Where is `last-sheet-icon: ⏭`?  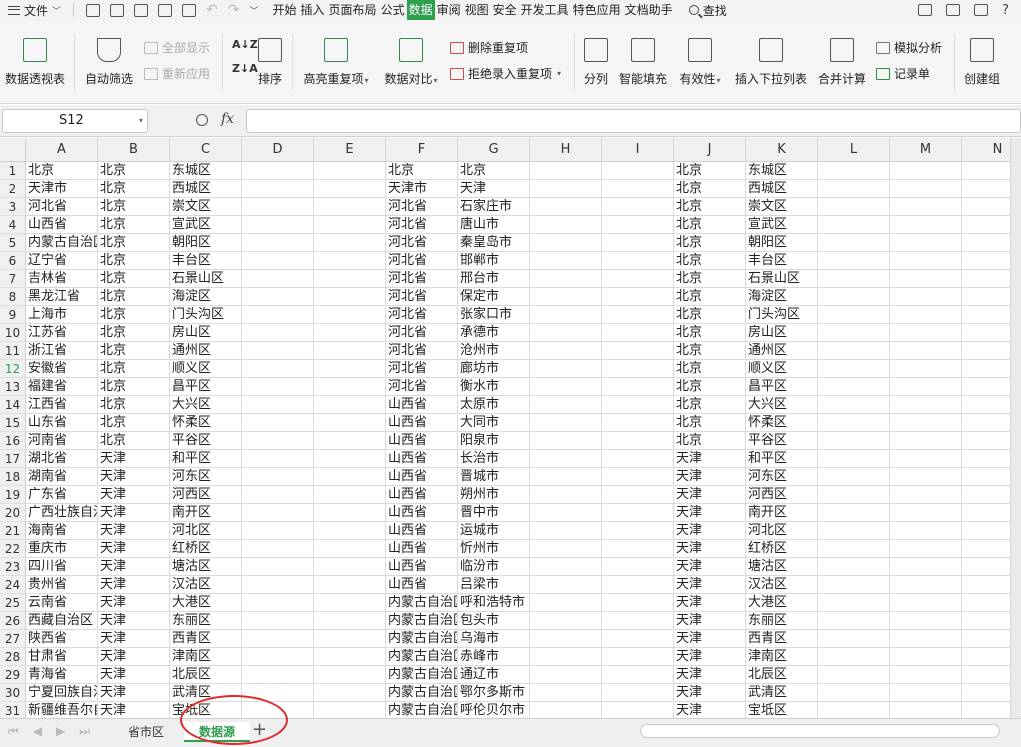 last-sheet-icon: ⏭ is located at coordinates (84, 731).